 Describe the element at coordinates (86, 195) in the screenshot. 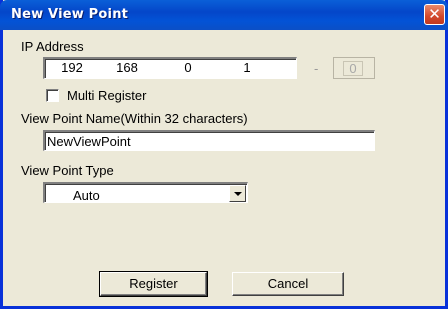

I see `view-point-type-value: Auto` at that location.